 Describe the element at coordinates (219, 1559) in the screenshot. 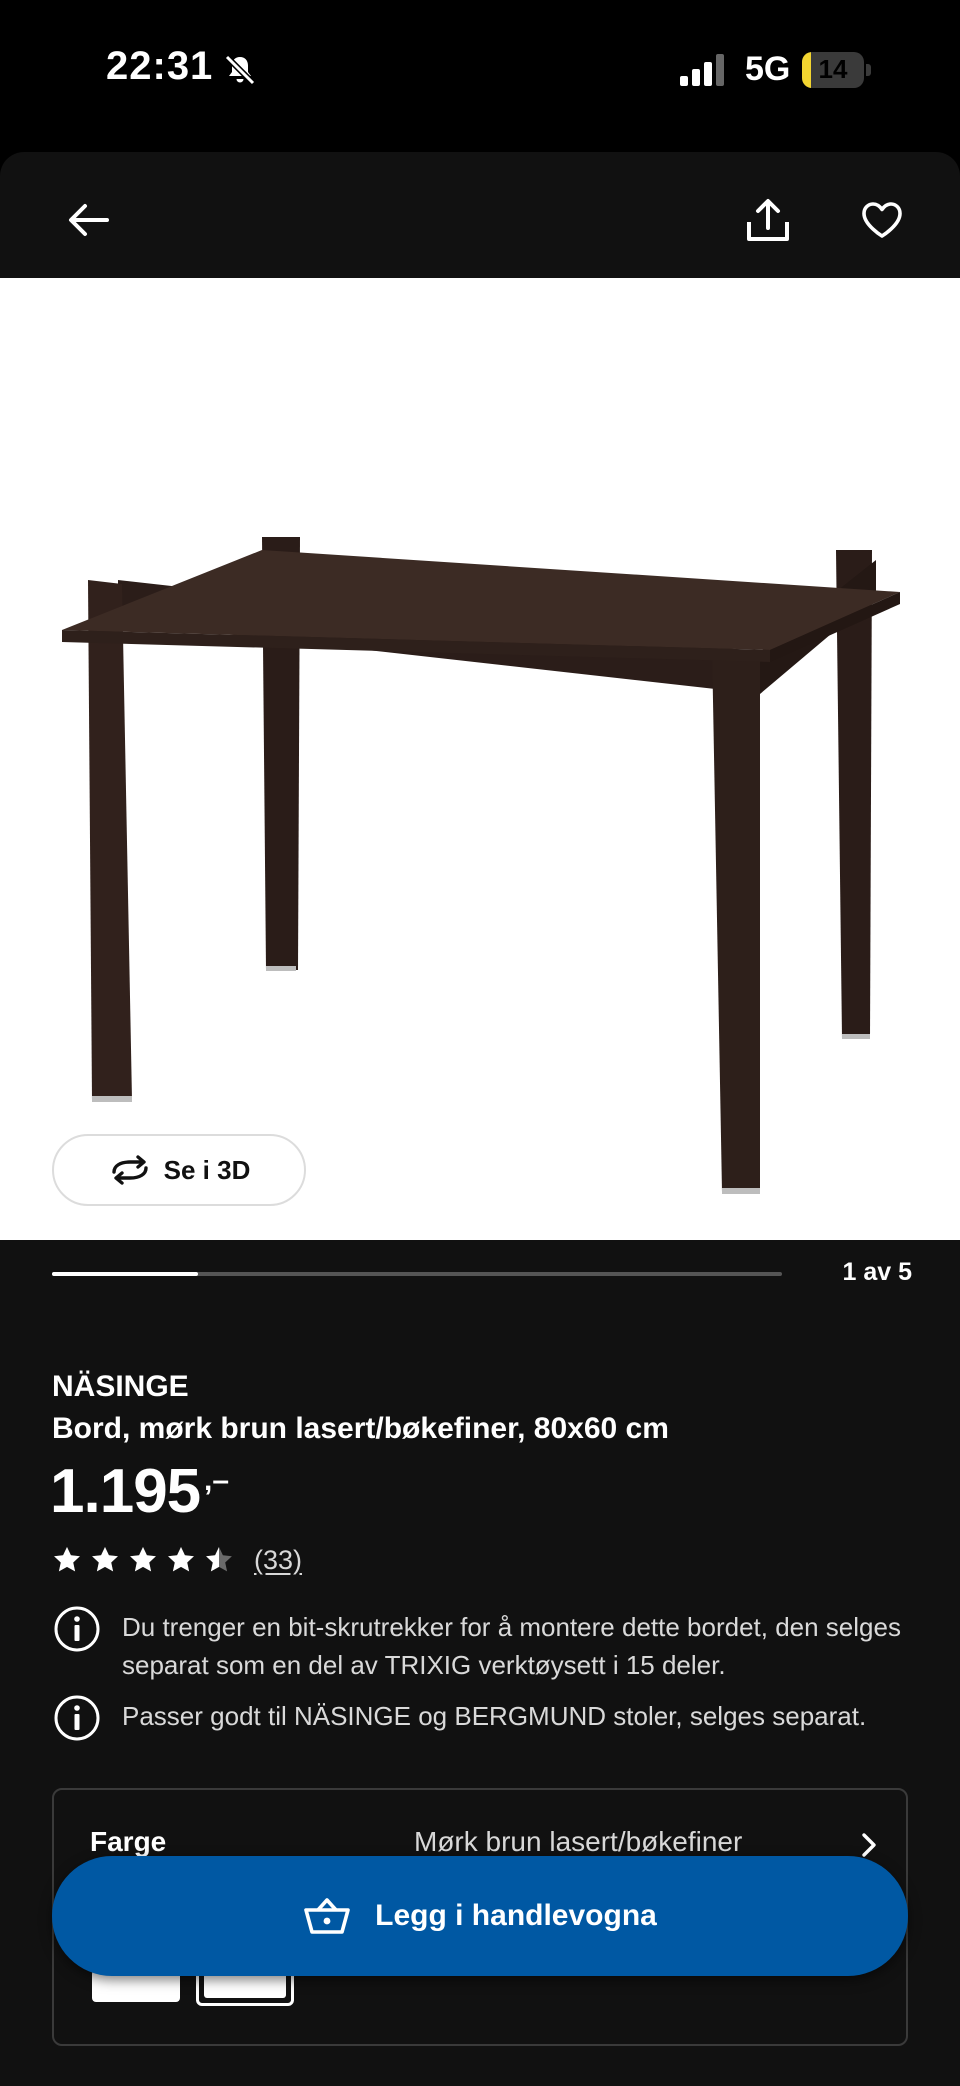

I see `star-half-icon` at that location.